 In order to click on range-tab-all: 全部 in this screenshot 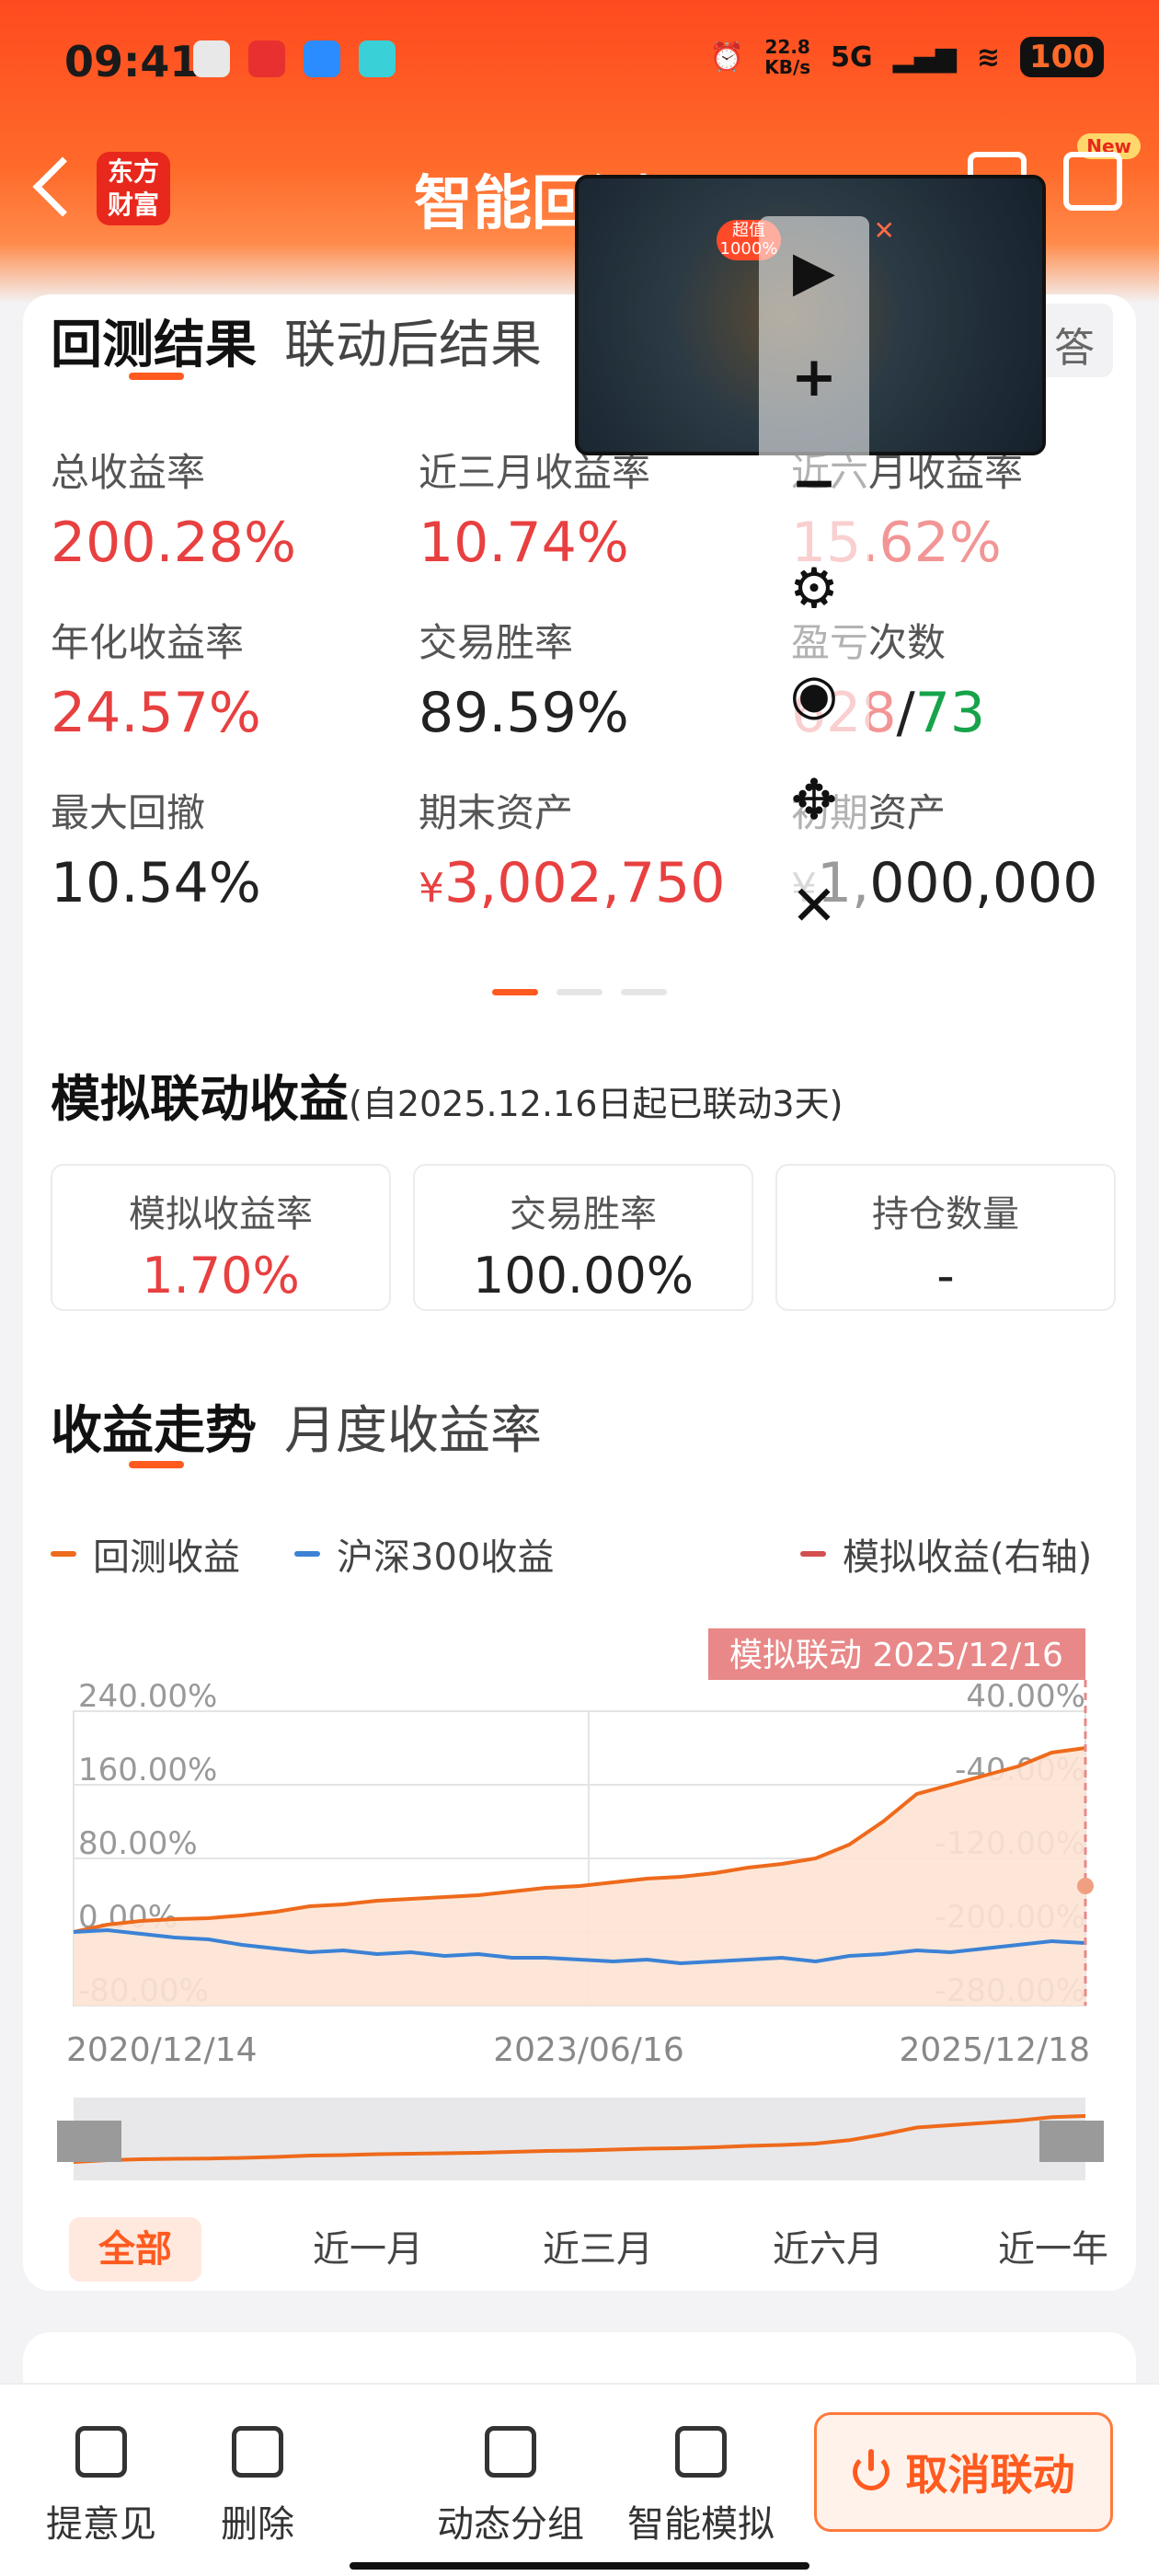, I will do `click(135, 2249)`.